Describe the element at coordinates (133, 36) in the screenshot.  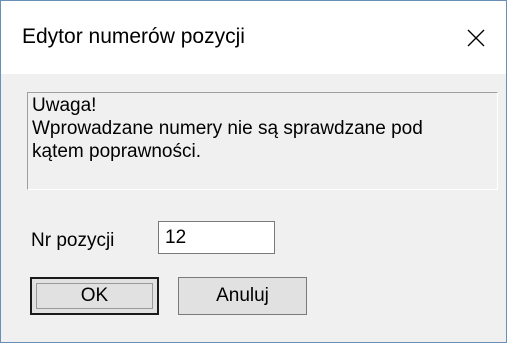
I see `window-title: Edytor numerów pozycji` at that location.